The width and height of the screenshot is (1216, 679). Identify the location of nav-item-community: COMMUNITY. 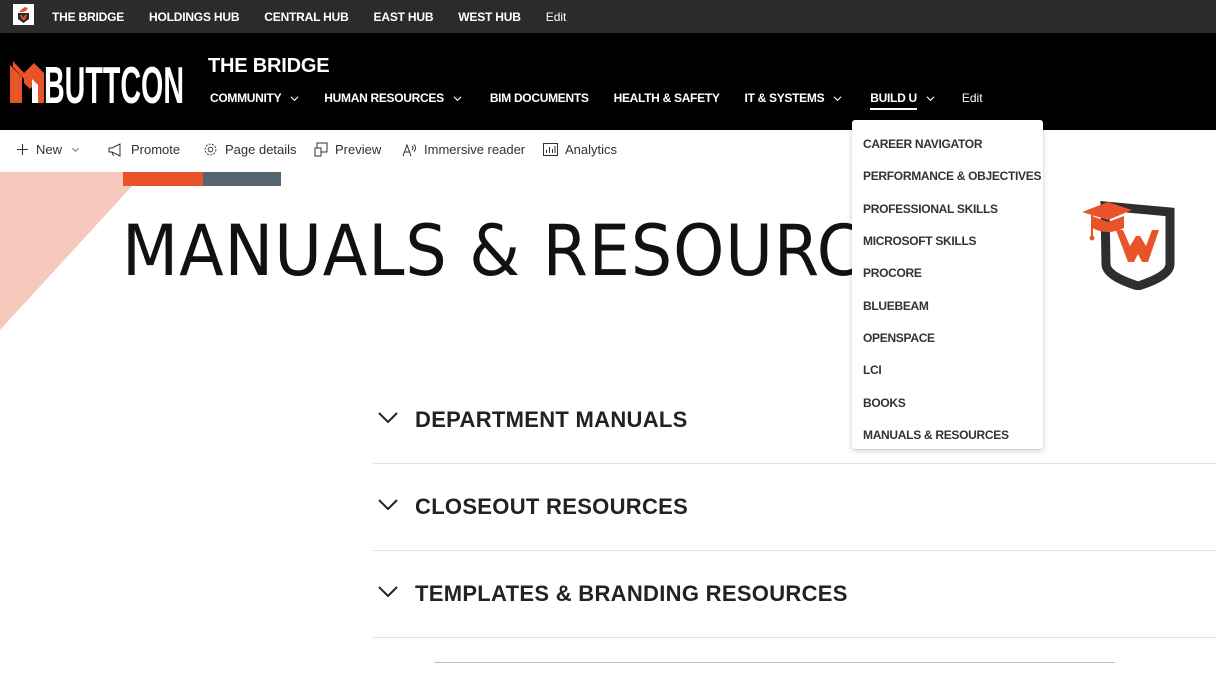
(254, 98).